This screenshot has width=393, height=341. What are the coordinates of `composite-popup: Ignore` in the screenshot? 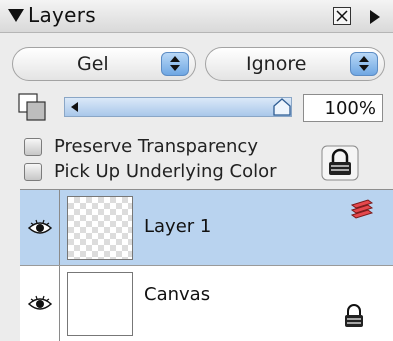 It's located at (295, 64).